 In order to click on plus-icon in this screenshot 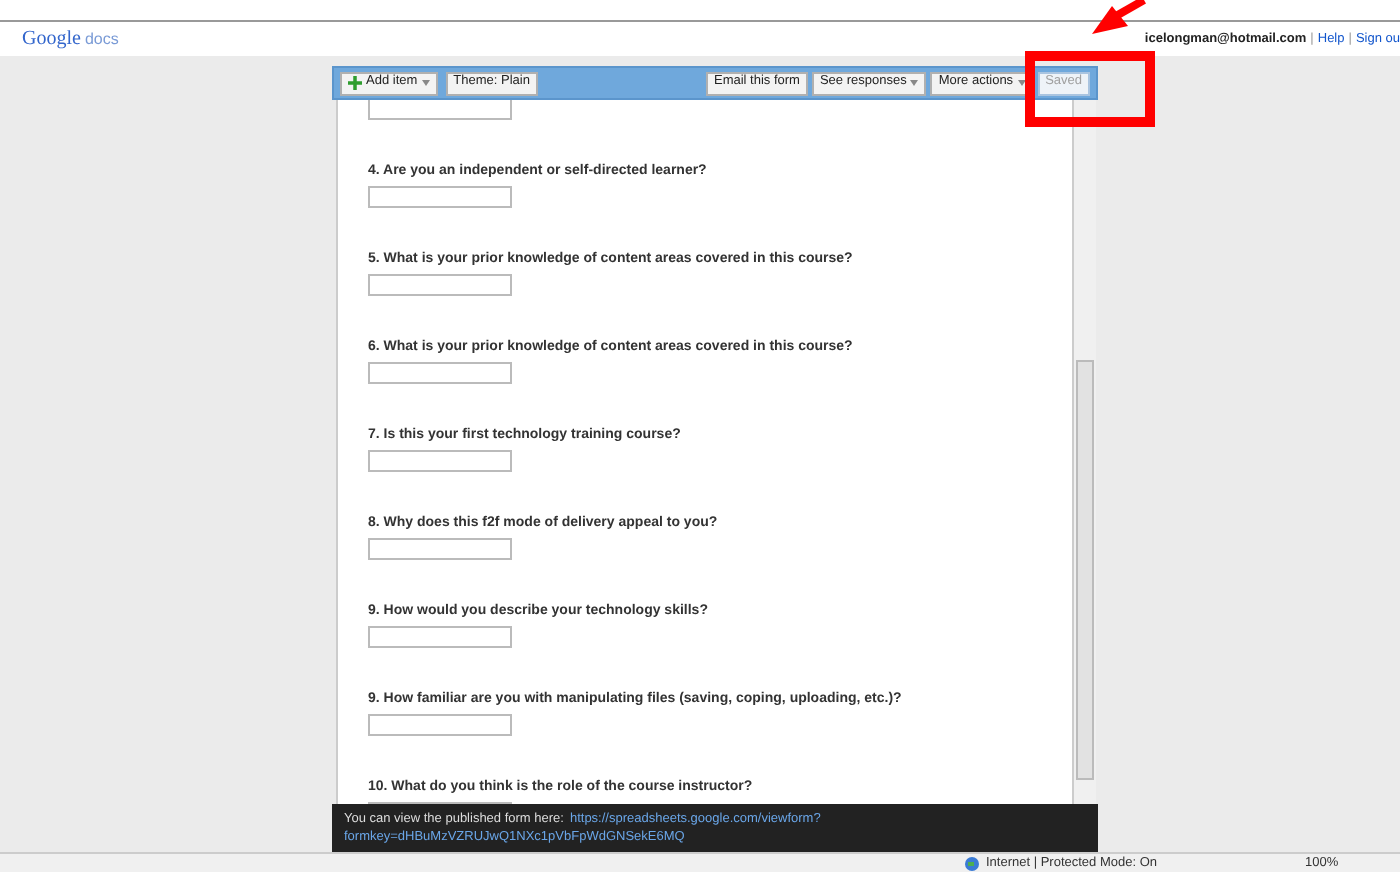, I will do `click(355, 83)`.